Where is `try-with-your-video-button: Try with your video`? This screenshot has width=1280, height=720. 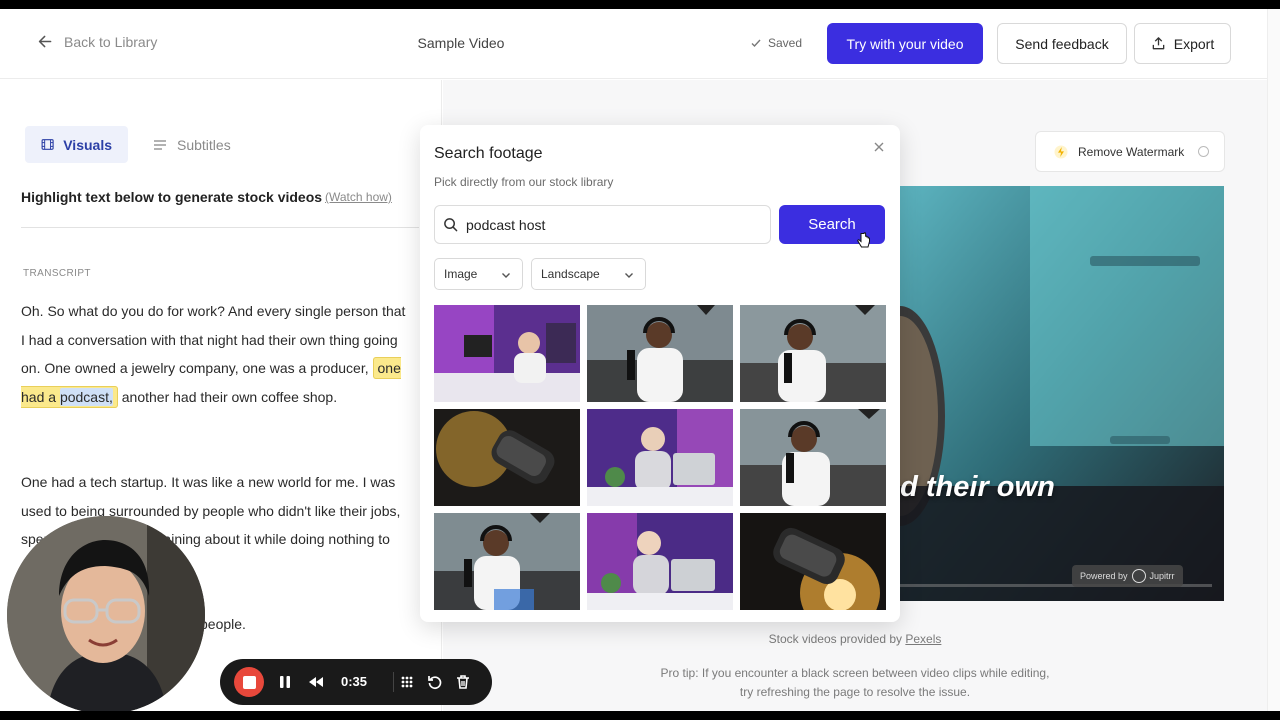
try-with-your-video-button: Try with your video is located at coordinates (905, 43).